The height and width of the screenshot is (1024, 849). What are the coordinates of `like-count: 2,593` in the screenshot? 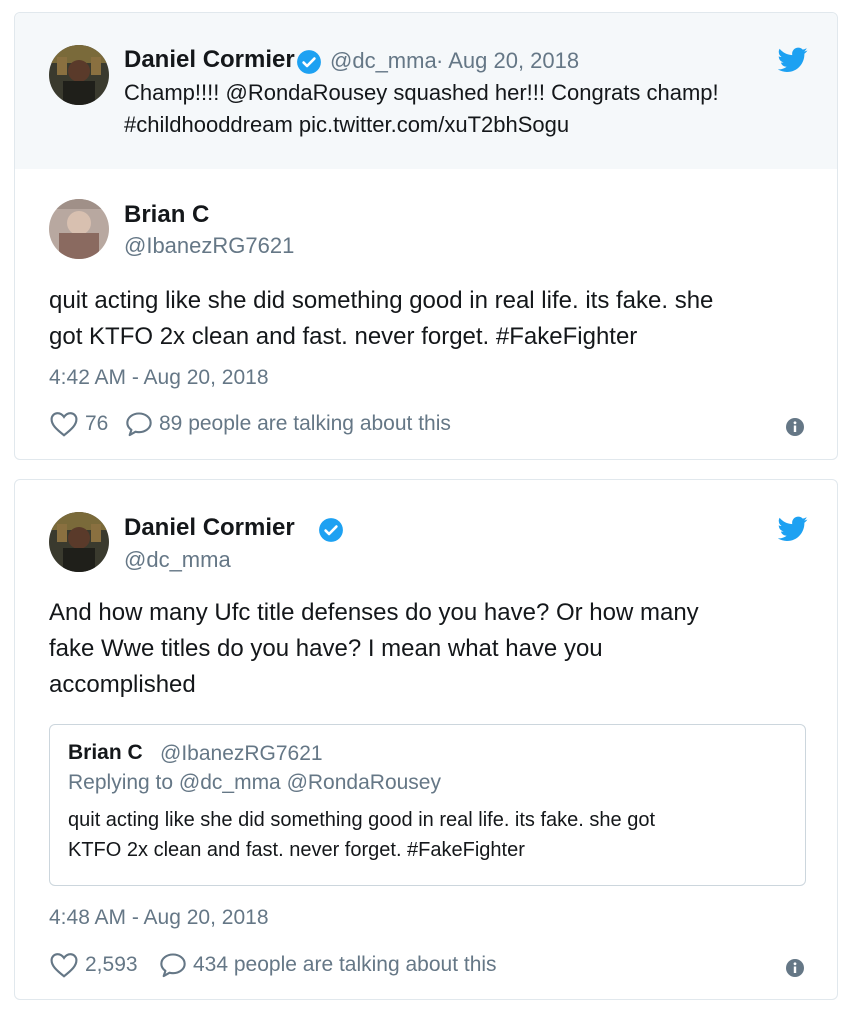 It's located at (111, 964).